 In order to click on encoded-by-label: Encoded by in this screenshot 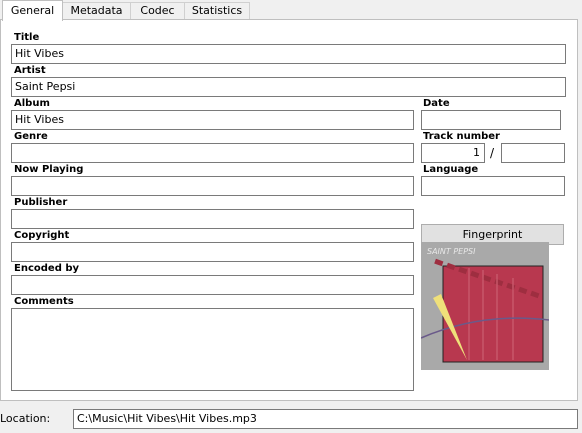, I will do `click(47, 268)`.